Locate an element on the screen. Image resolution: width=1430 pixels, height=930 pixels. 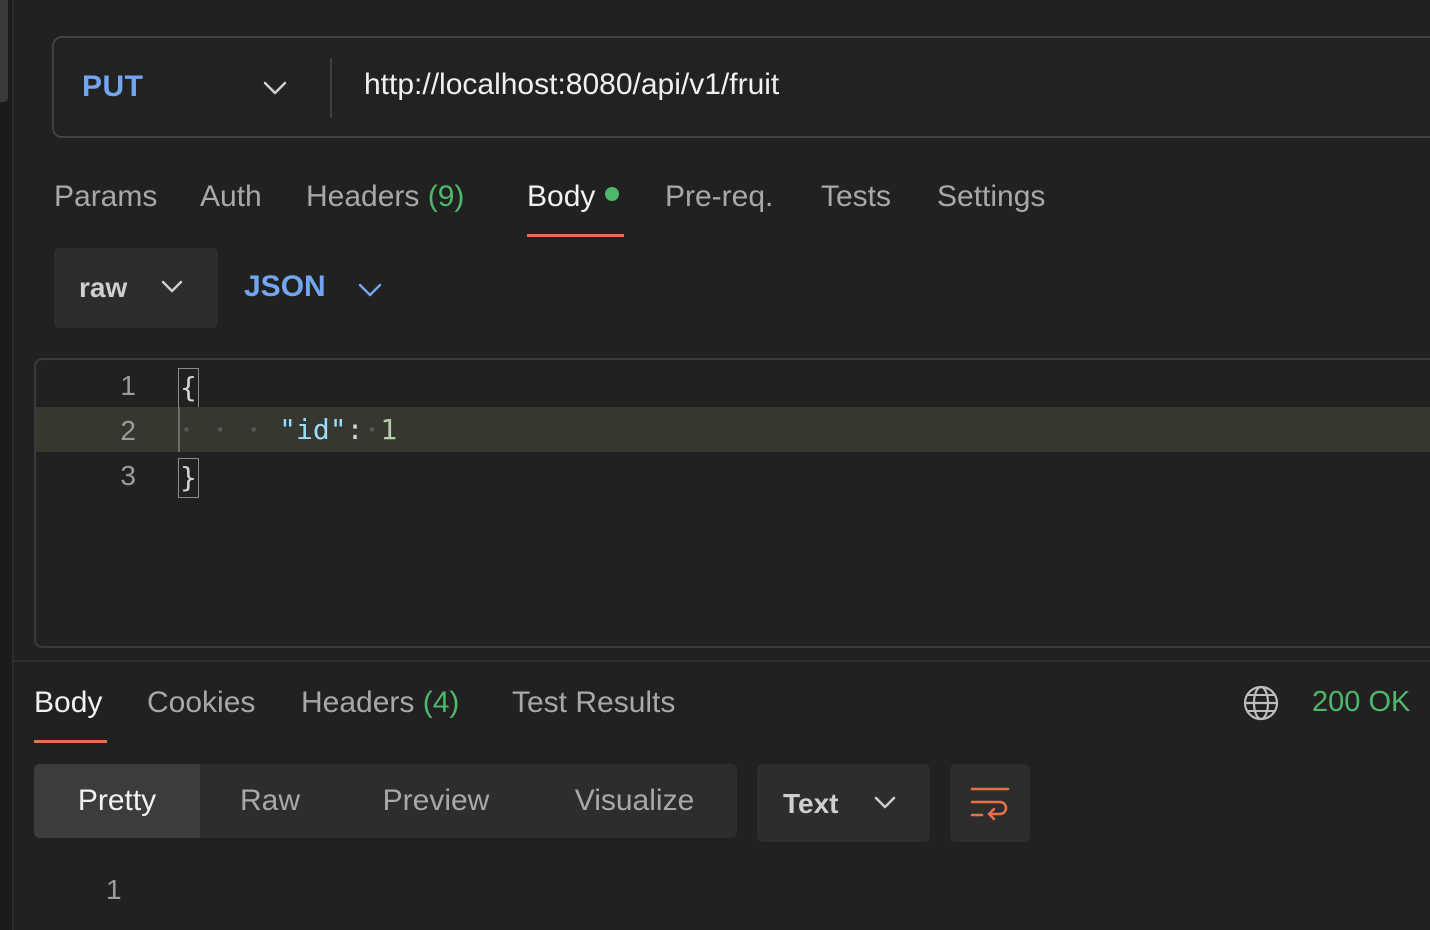
wrap-lines-icon is located at coordinates (990, 804).